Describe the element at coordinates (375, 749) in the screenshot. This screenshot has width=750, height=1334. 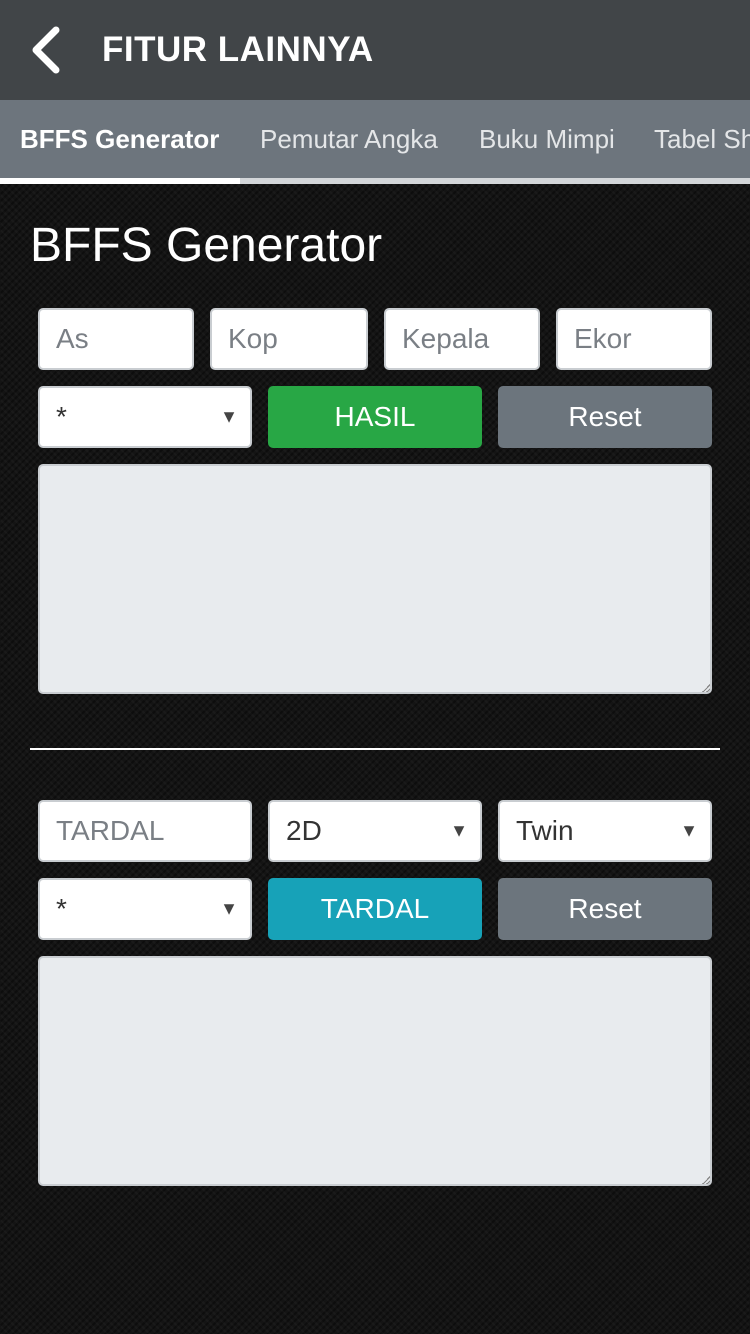
I see `section-divider` at that location.